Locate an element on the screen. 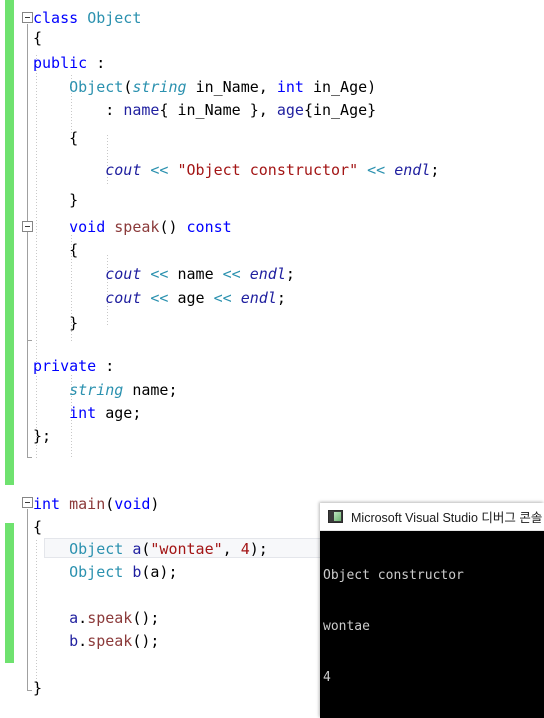 The width and height of the screenshot is (544, 718). code-line: Object(string in_Name, int in_Age) is located at coordinates (204, 87).